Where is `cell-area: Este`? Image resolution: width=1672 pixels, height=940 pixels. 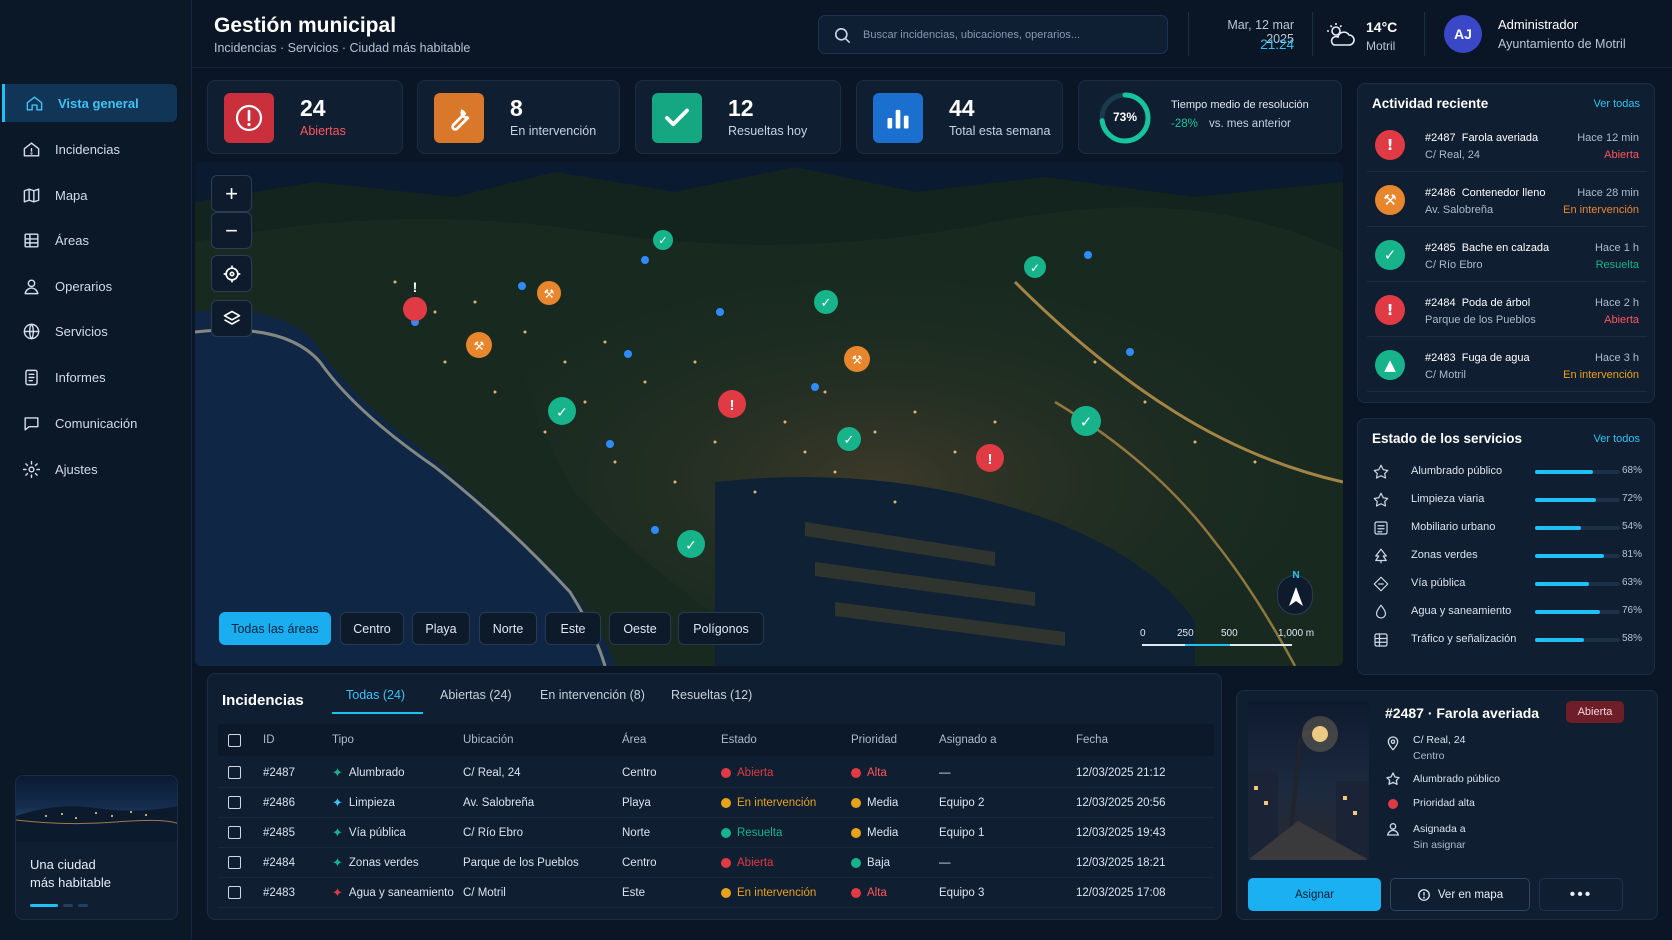
cell-area: Este is located at coordinates (634, 892).